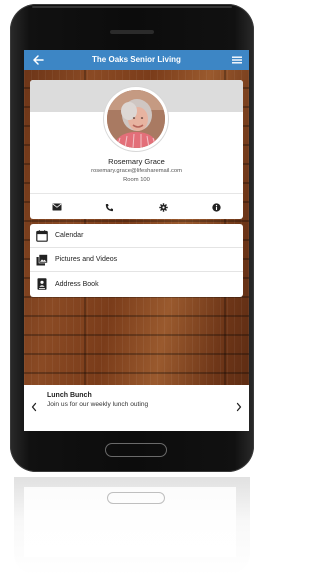 The image size is (320, 575). I want to click on app-bar: The Oaks Senior Living, so click(136, 60).